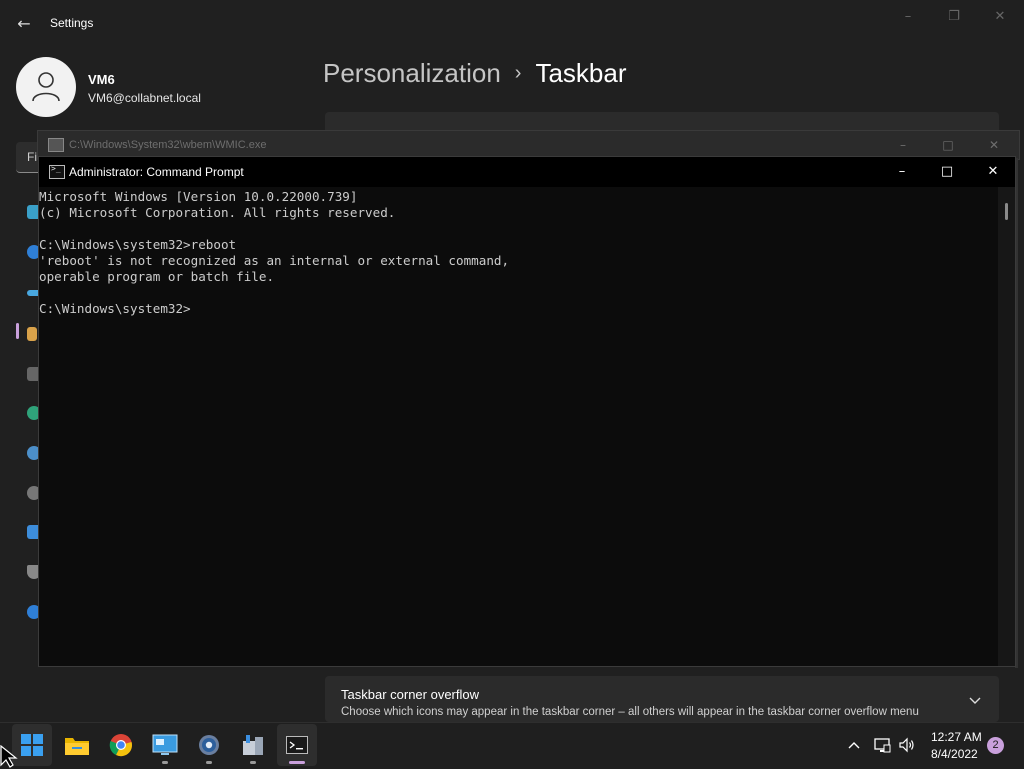 The height and width of the screenshot is (769, 1024). I want to click on cmd-titlebar: Administrator: Command Prompt – □ ✕, so click(527, 172).